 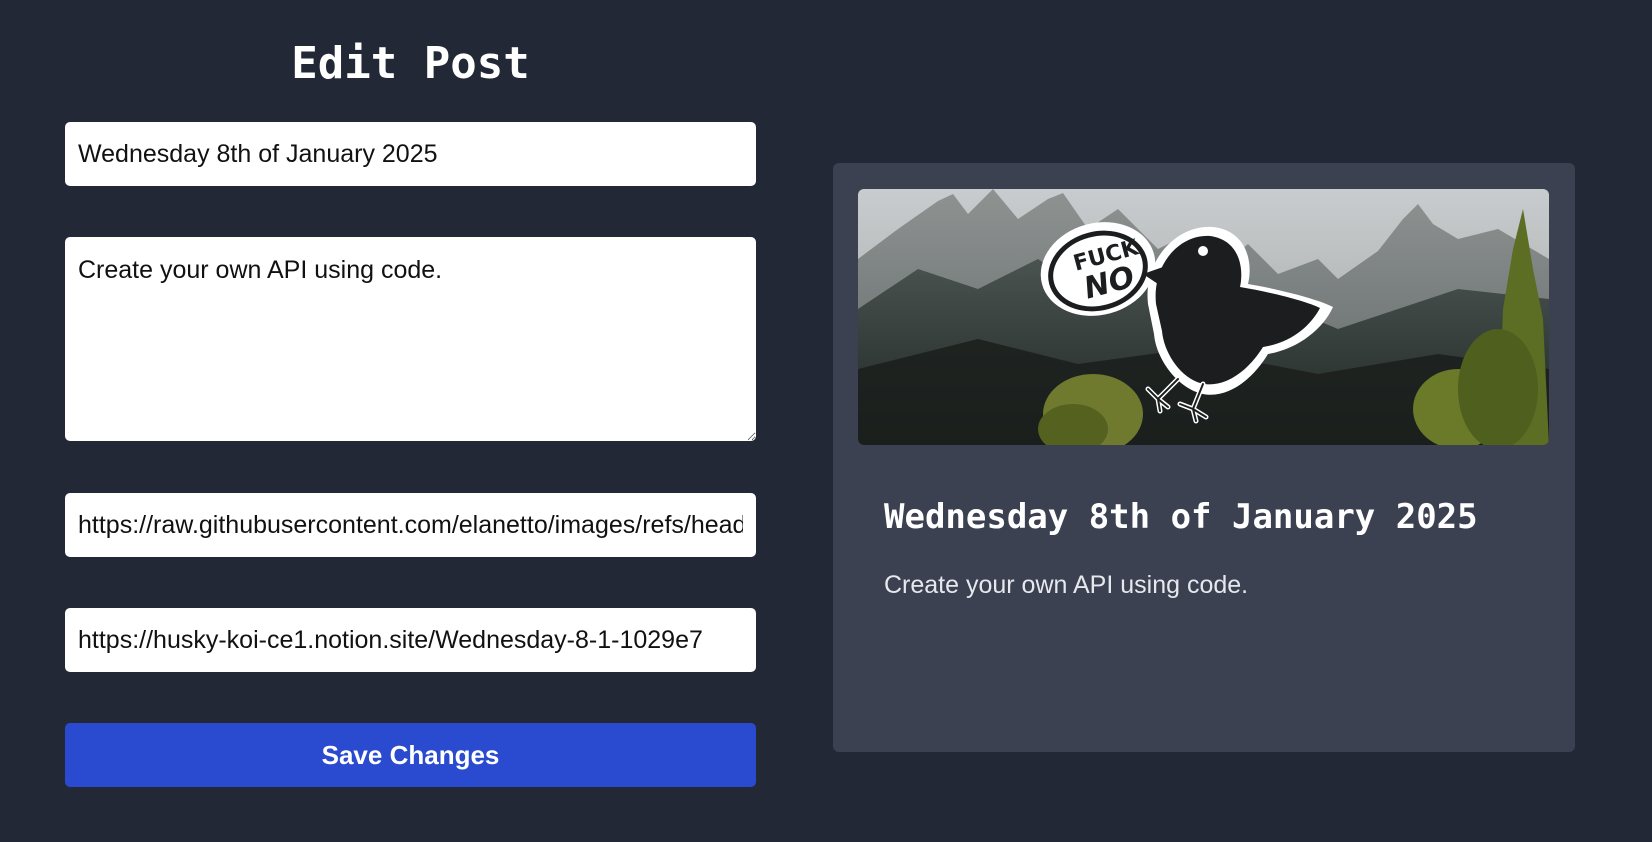 I want to click on save-changes-button: Save Changes, so click(x=410, y=755).